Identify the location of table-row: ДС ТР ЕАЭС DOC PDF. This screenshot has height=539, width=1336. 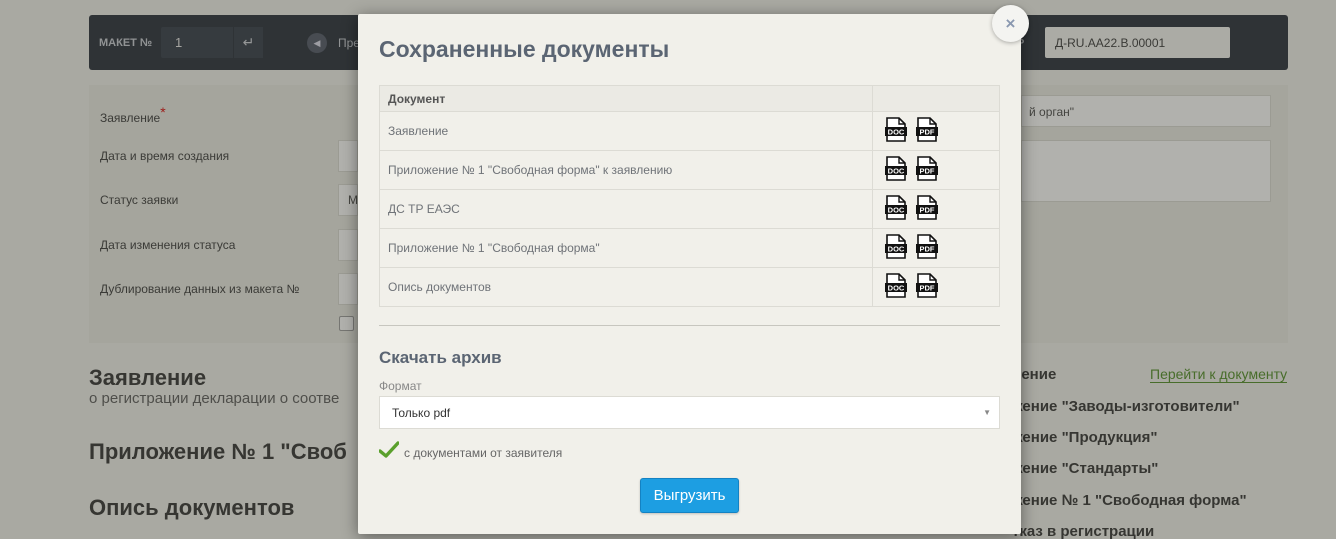
(689, 209).